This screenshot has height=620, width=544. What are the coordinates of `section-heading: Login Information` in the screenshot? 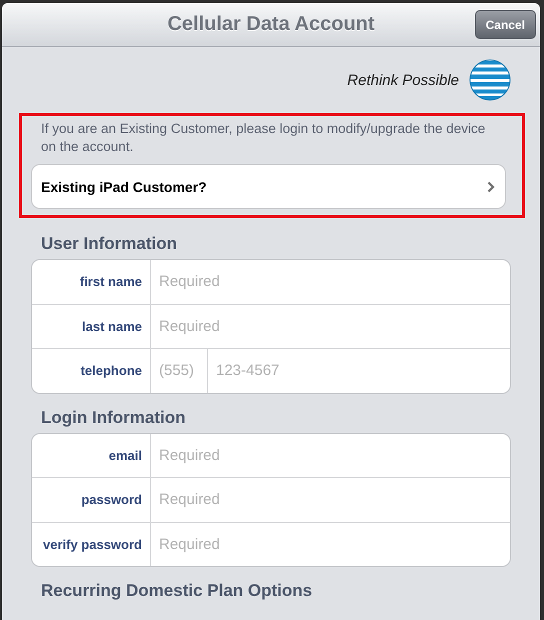 It's located at (113, 417).